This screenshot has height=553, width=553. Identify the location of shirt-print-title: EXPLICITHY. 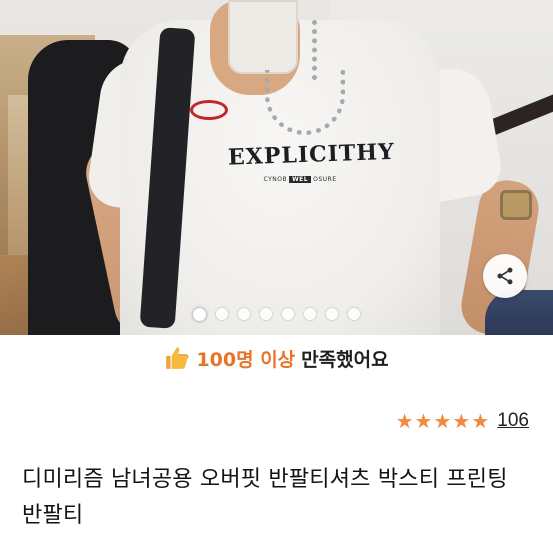
(311, 154).